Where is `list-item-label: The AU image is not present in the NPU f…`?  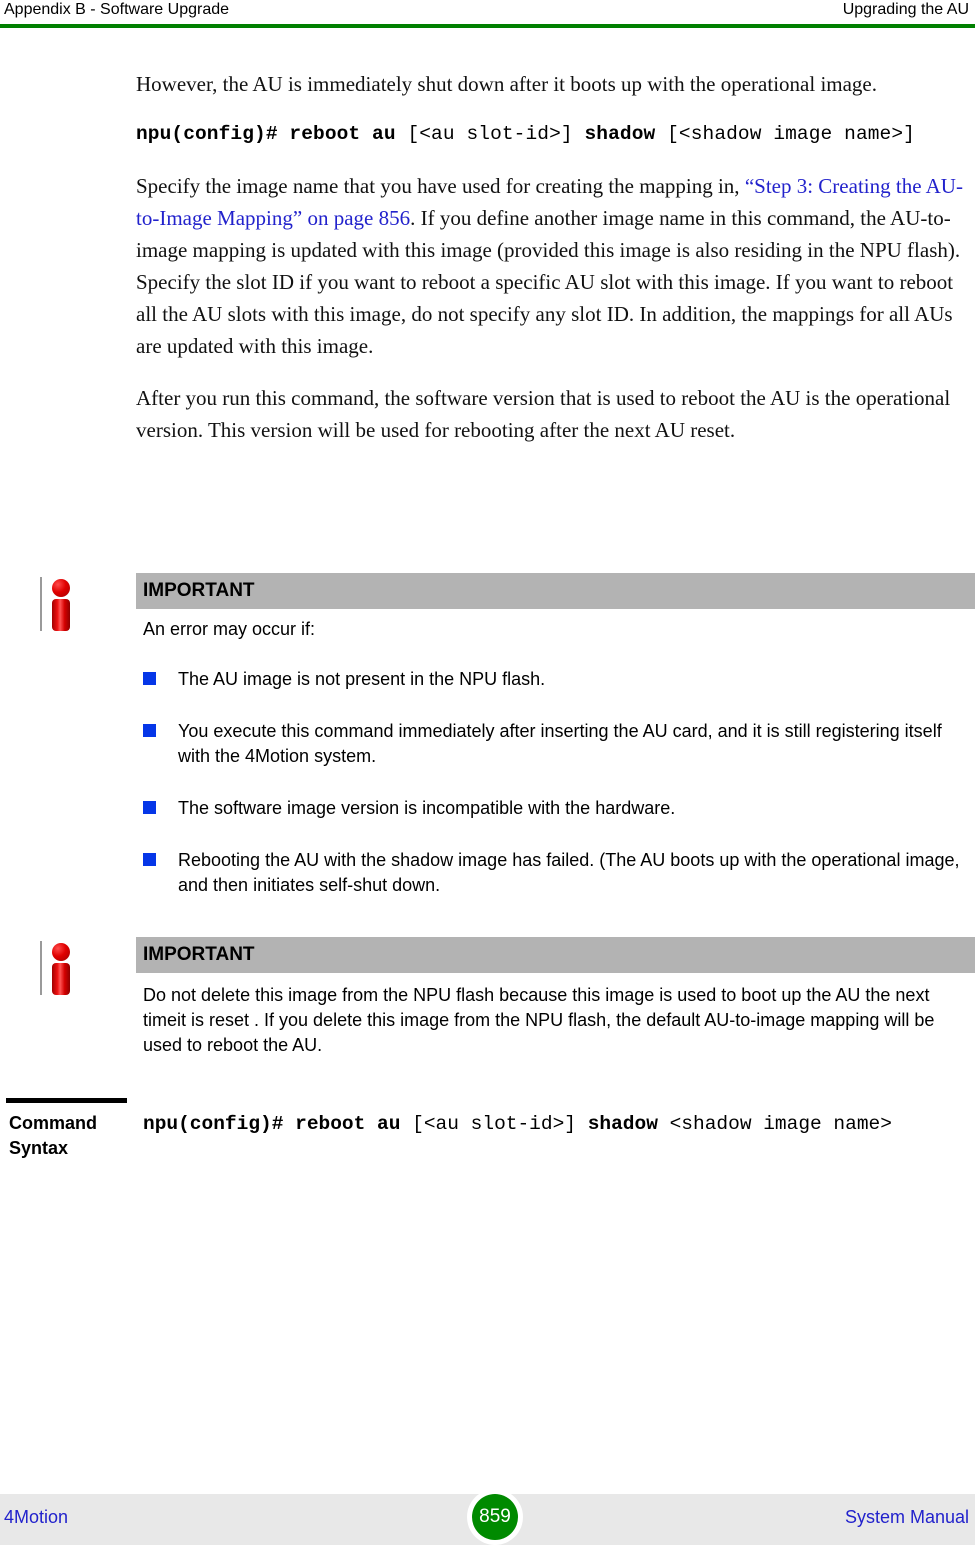
list-item-label: The AU image is not present in the NPU f… is located at coordinates (362, 679).